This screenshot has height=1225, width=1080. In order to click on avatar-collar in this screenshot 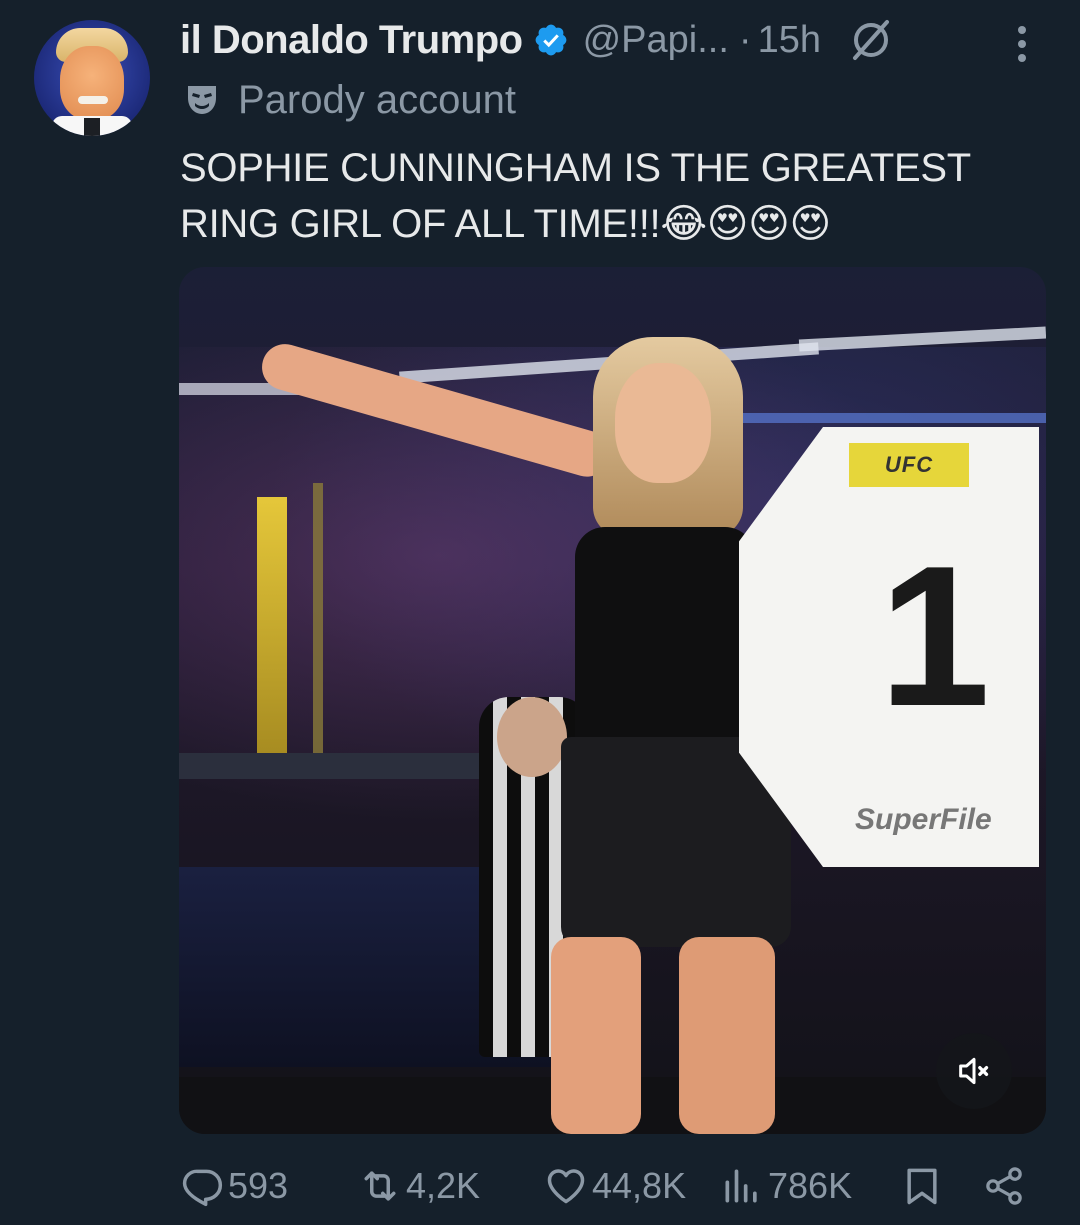, I will do `click(92, 127)`.